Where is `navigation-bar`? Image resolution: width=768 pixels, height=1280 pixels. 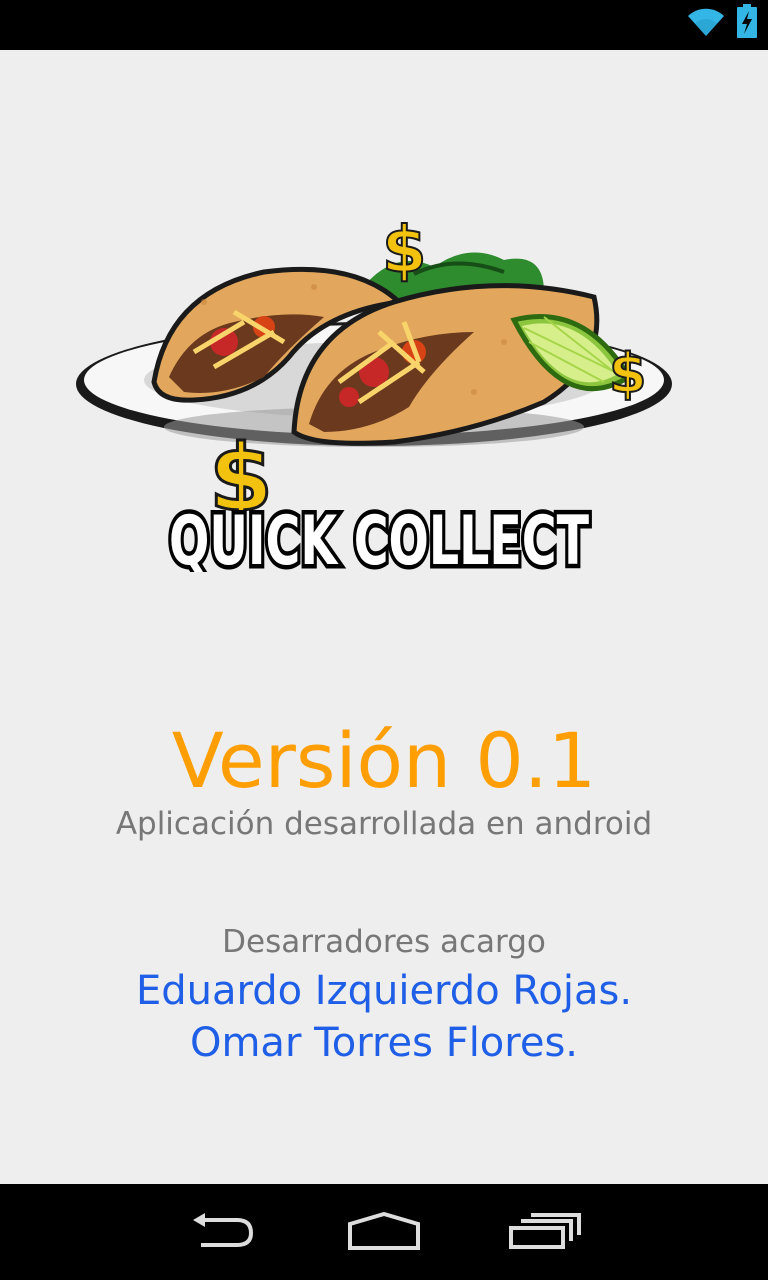 navigation-bar is located at coordinates (384, 1232).